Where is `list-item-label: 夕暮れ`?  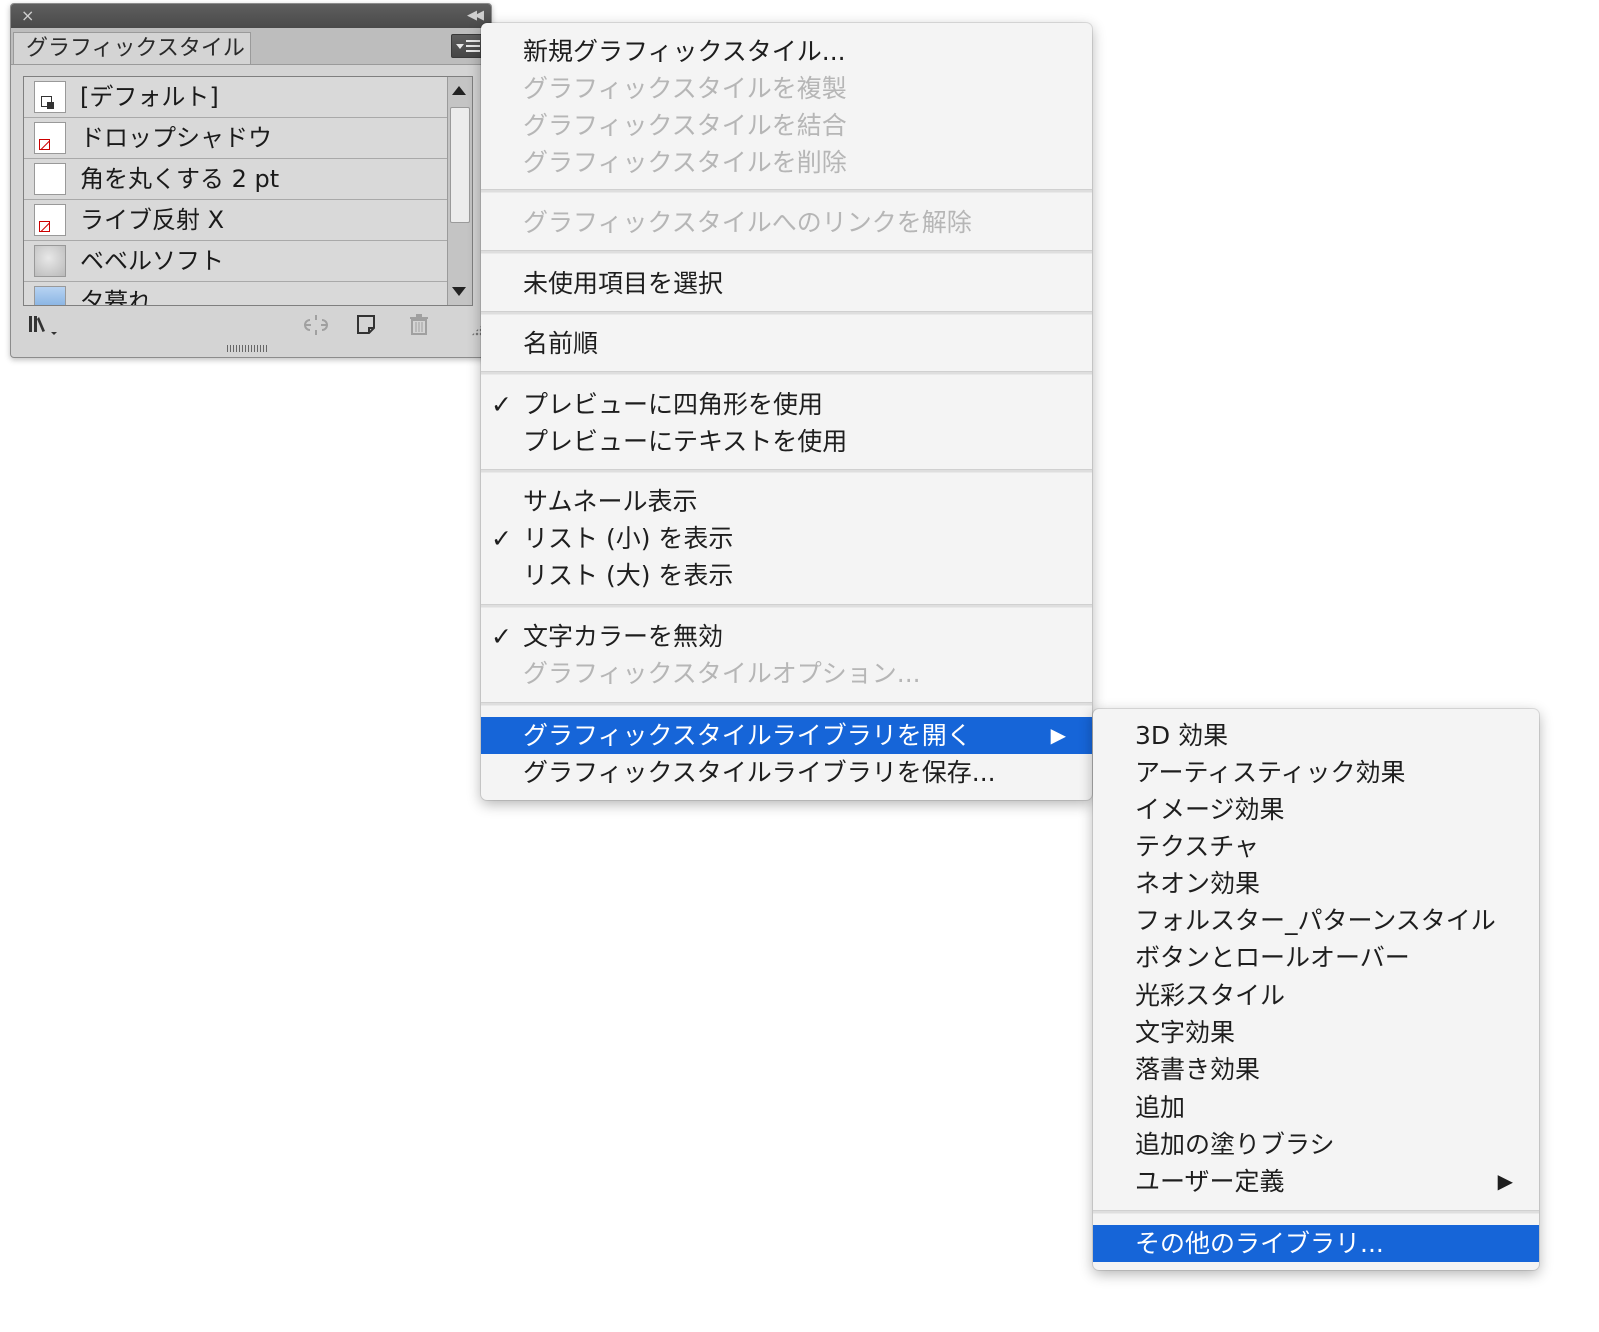
list-item-label: 夕暮れ is located at coordinates (116, 297).